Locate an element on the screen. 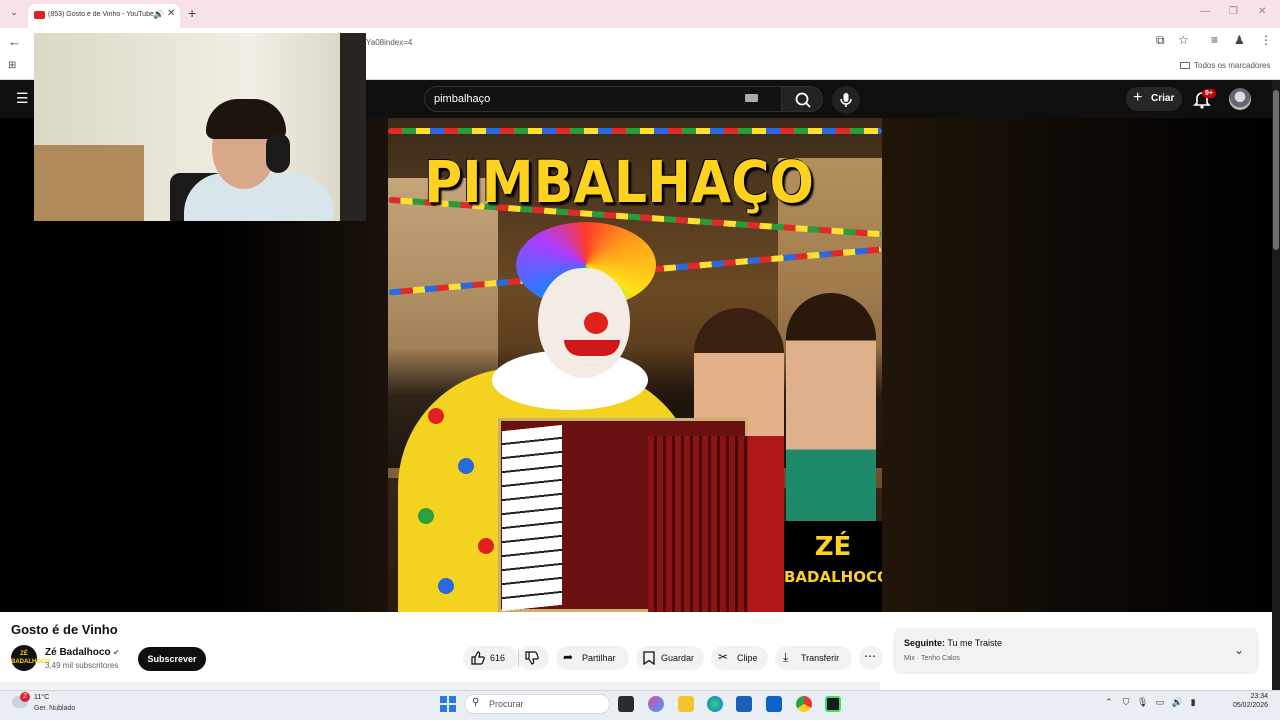  download-label: Transferir is located at coordinates (820, 658).